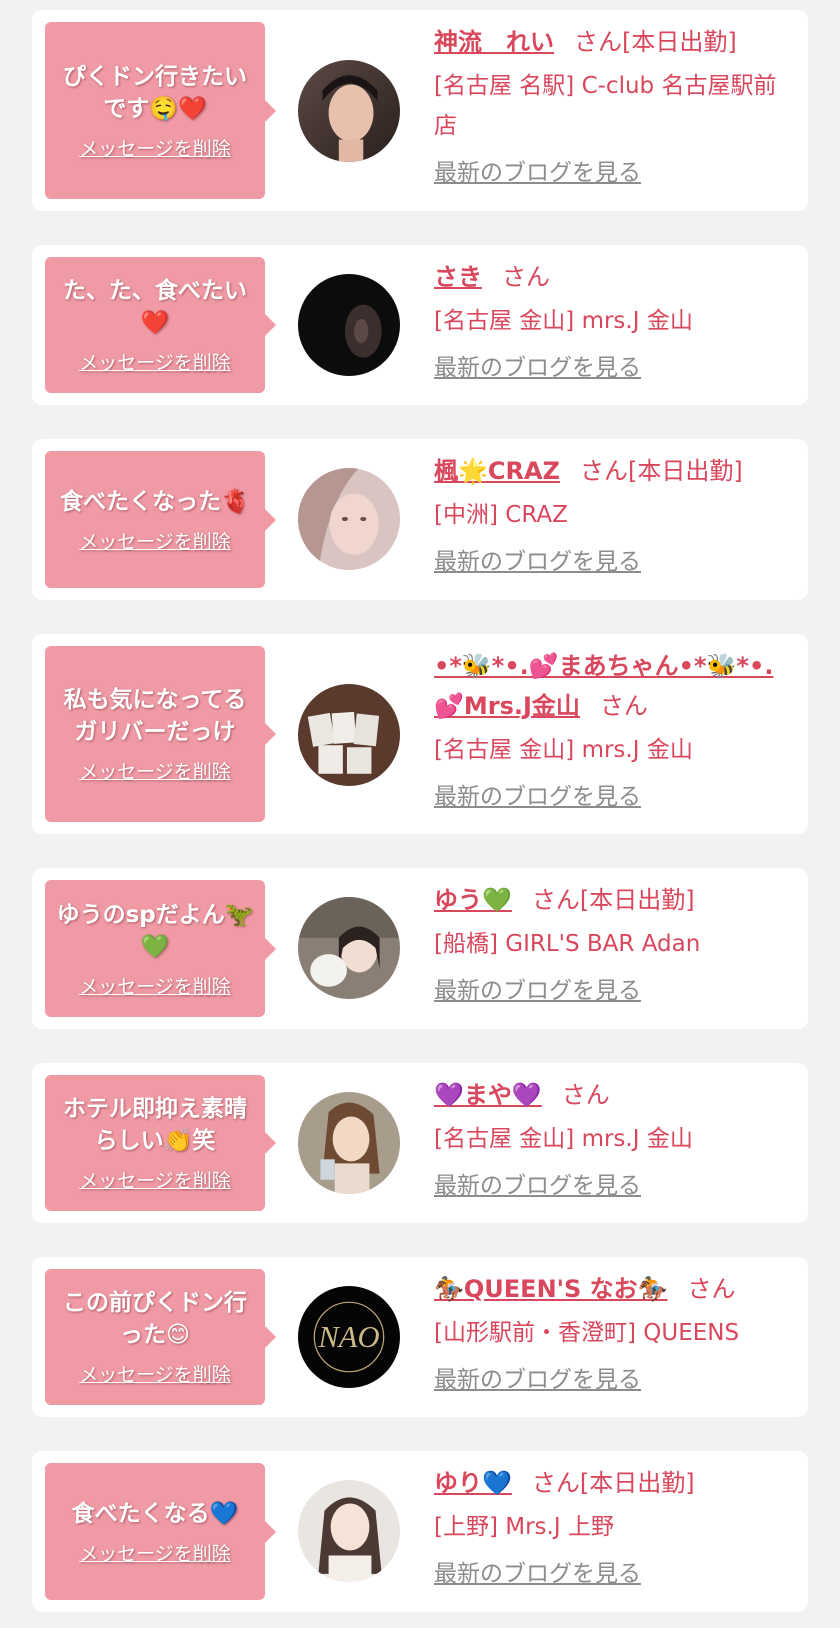 Image resolution: width=840 pixels, height=1628 pixels. Describe the element at coordinates (155, 716) in the screenshot. I see `message-text: 私も気になってるガリバーだっけ` at that location.